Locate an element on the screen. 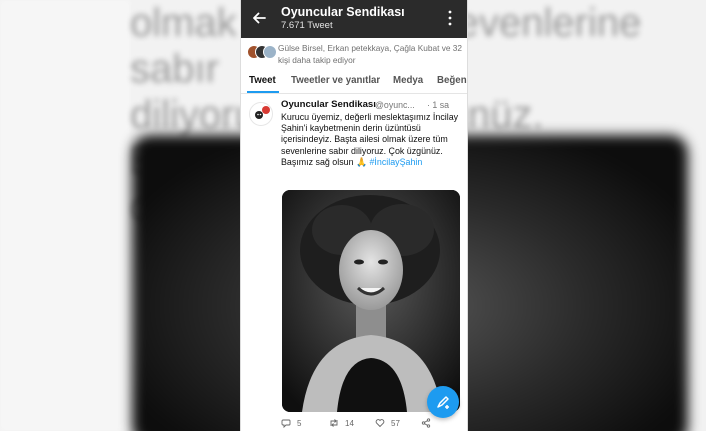  retweet-count: 14 is located at coordinates (349, 423).